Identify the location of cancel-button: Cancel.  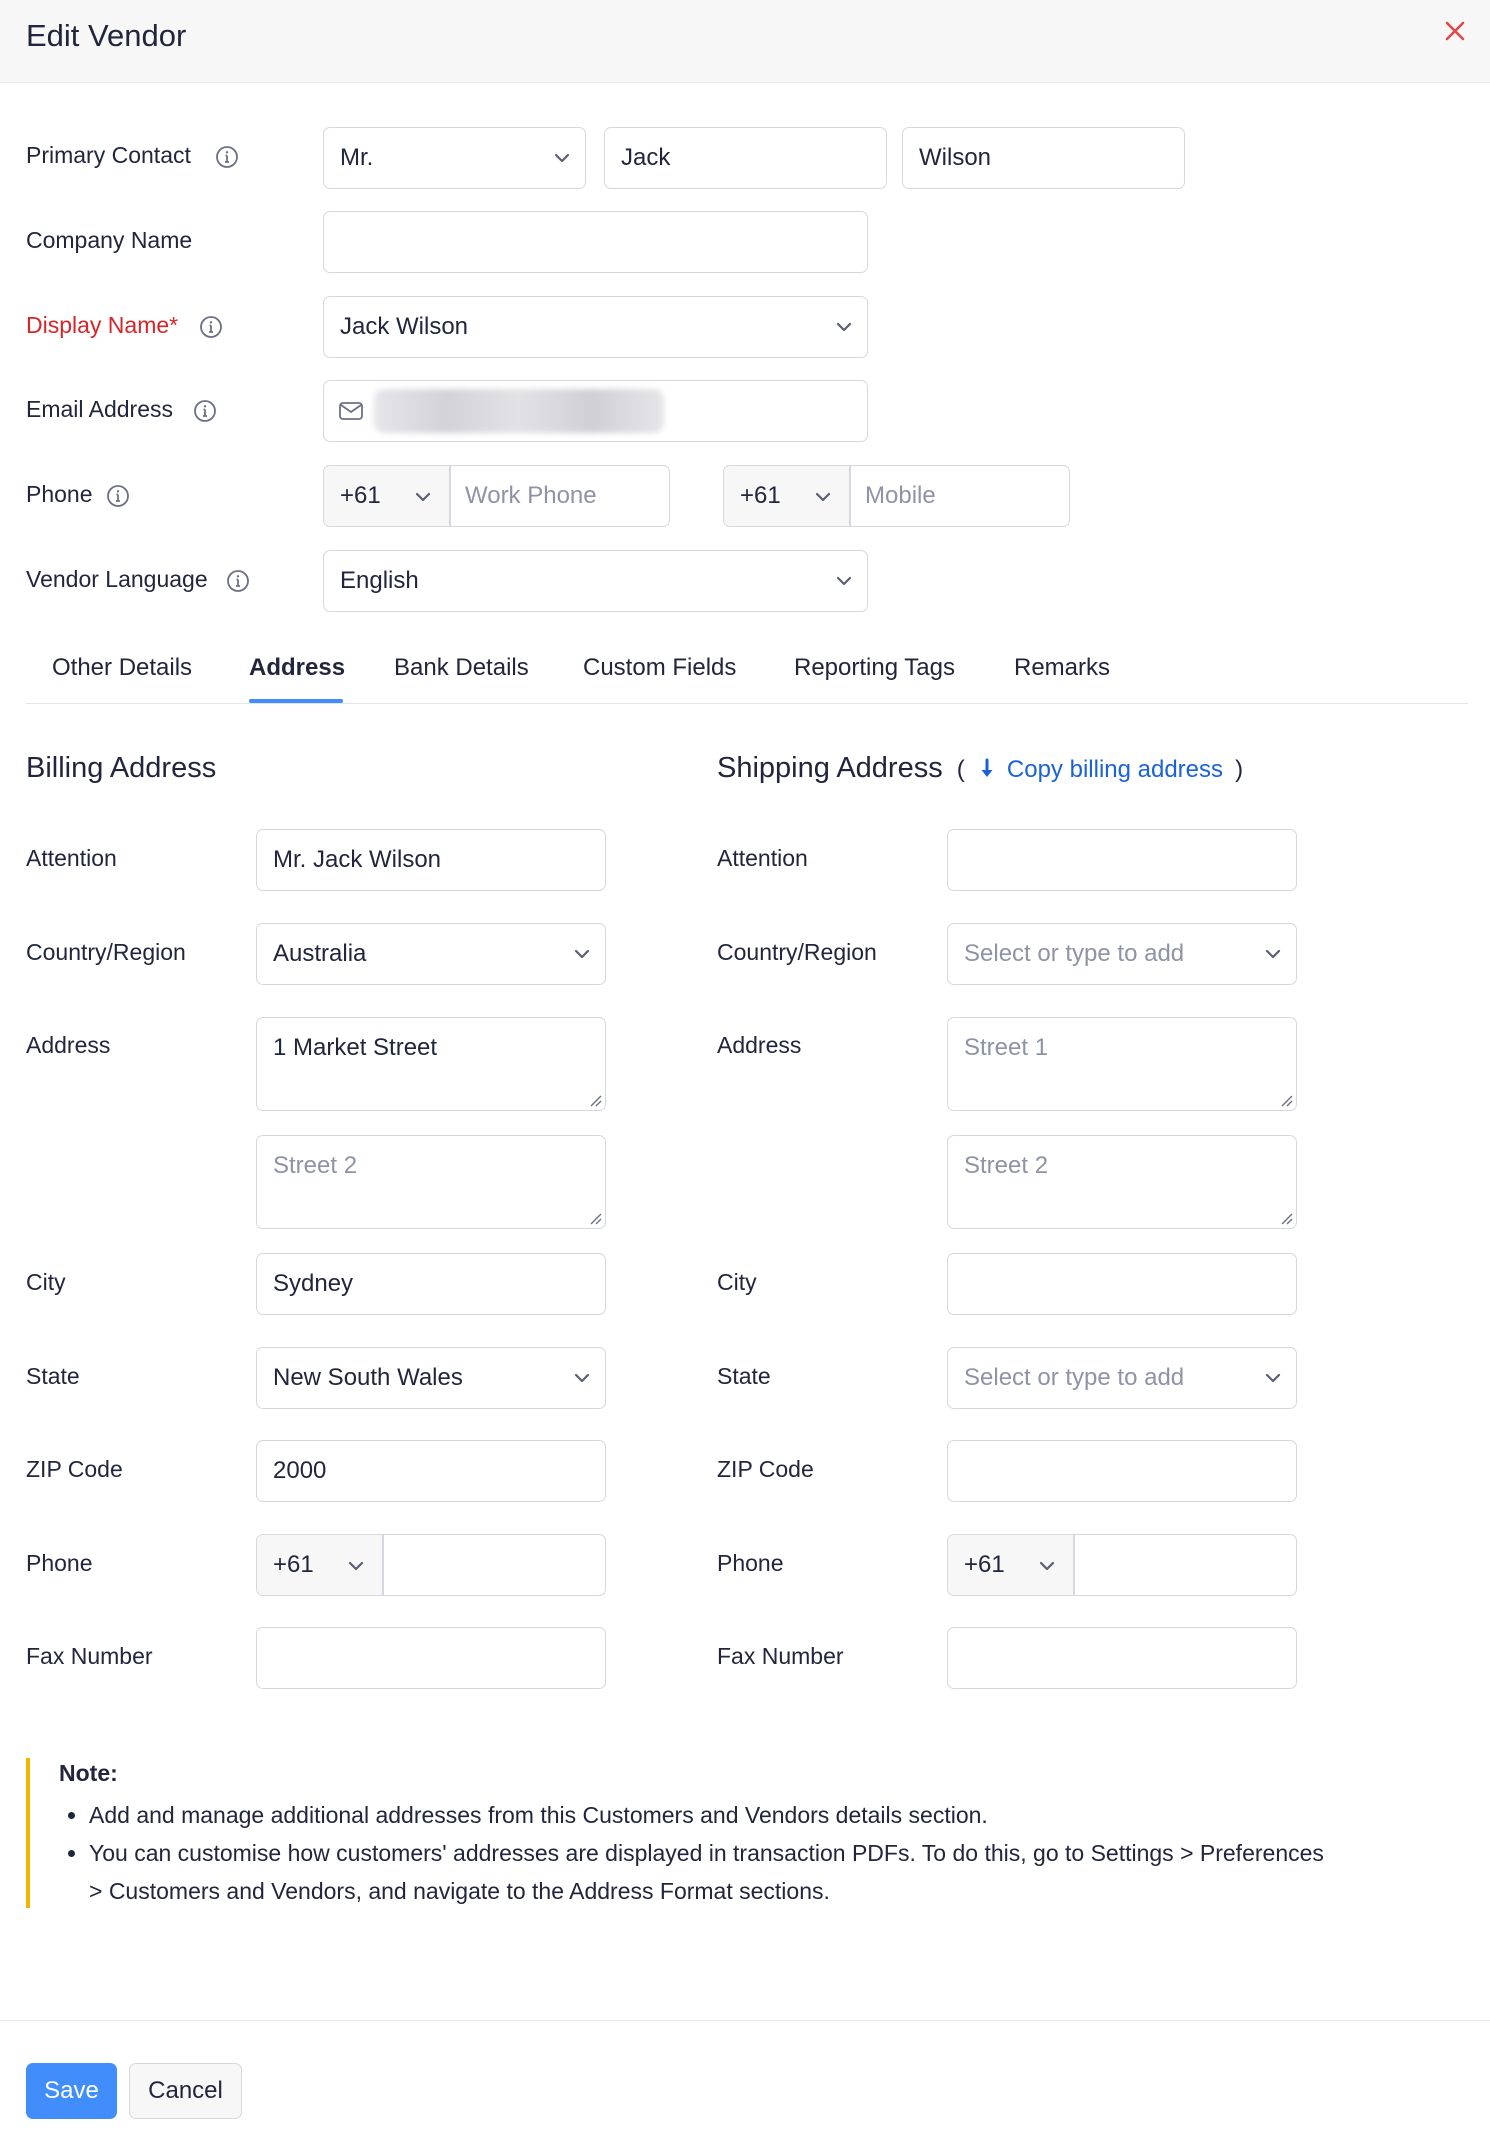
(185, 2091).